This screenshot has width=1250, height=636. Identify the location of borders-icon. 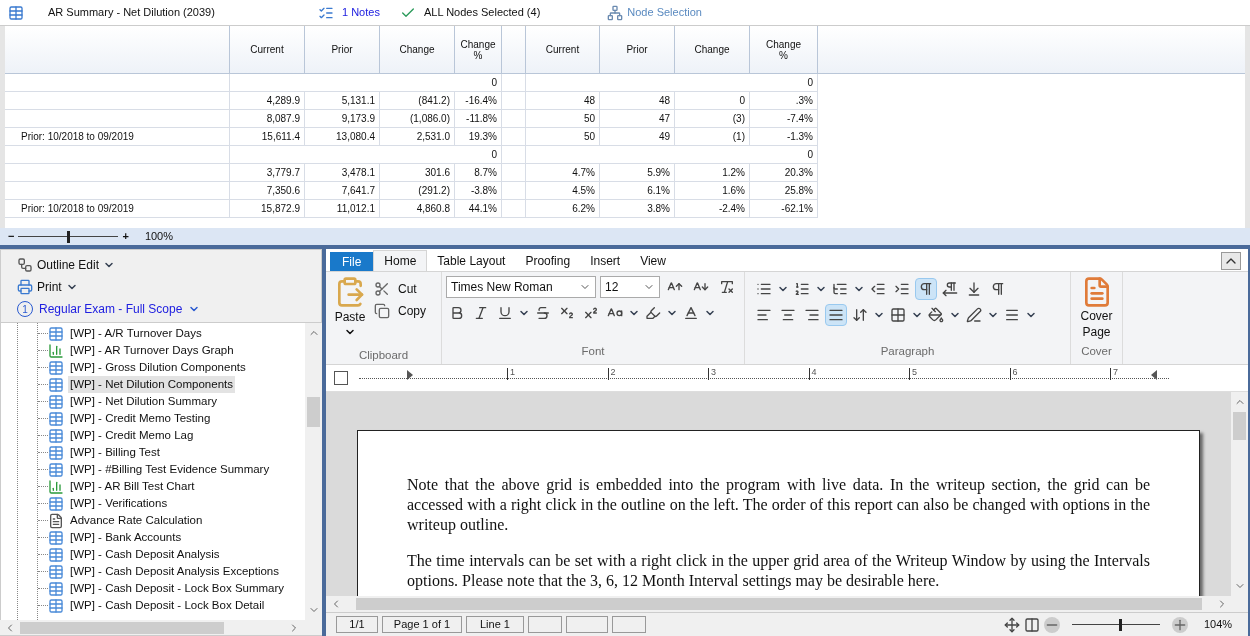
(898, 315).